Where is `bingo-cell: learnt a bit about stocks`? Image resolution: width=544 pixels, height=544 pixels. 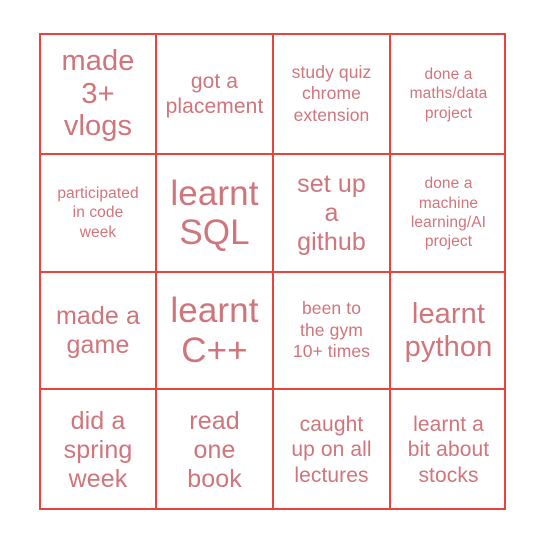
bingo-cell: learnt a bit about stocks is located at coordinates (448, 450).